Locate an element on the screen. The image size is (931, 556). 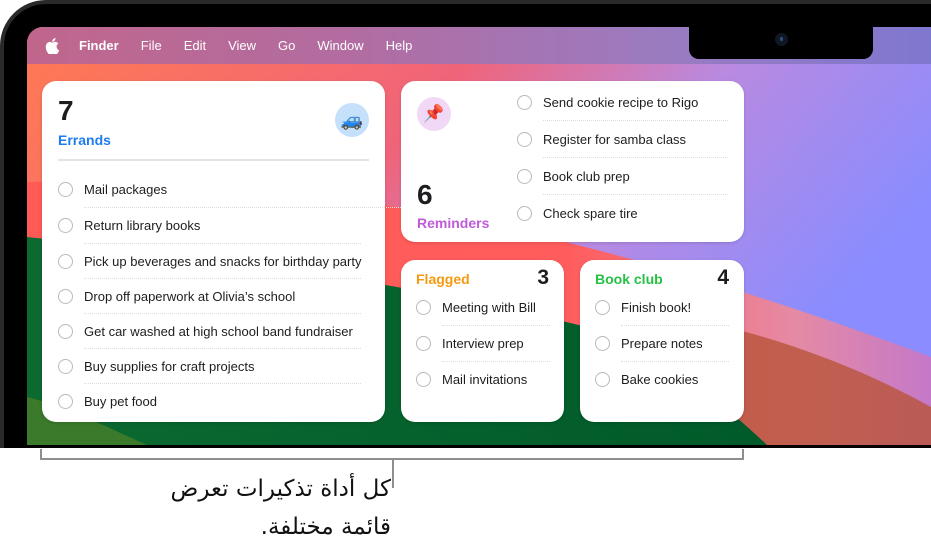
caption-line-1: كل أداة تذكيرات تعرض is located at coordinates (280, 489).